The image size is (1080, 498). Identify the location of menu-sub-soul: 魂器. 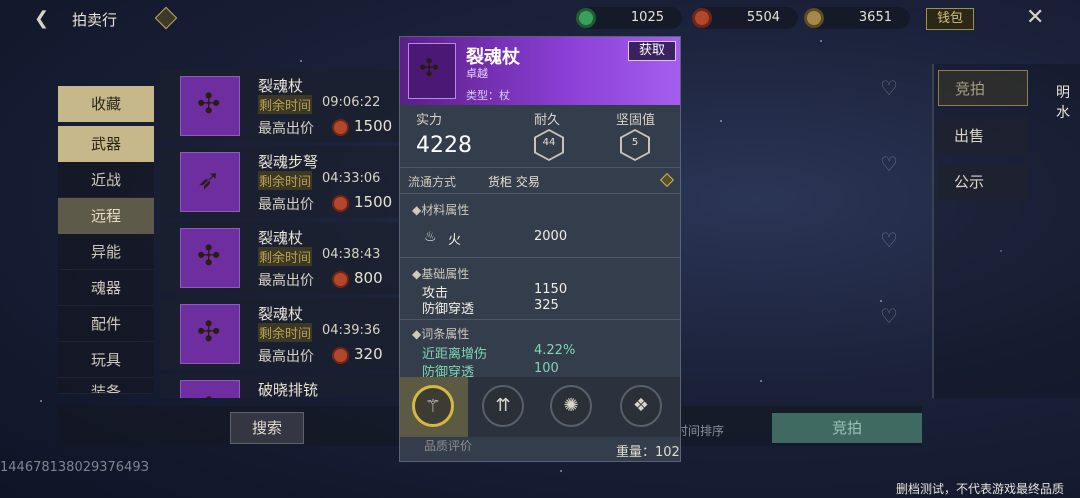
(106, 288).